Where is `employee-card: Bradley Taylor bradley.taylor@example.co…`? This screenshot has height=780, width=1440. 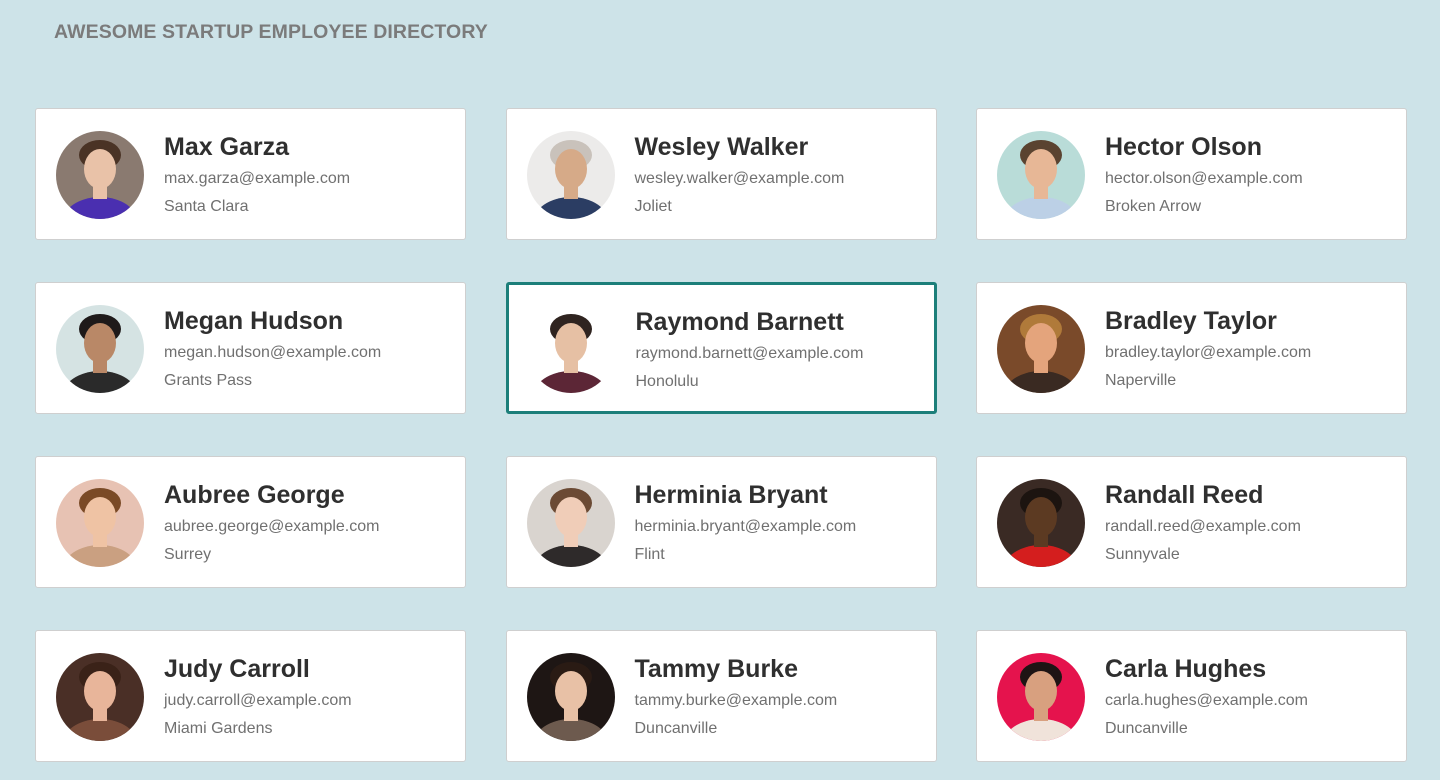 employee-card: Bradley Taylor bradley.taylor@example.co… is located at coordinates (1191, 348).